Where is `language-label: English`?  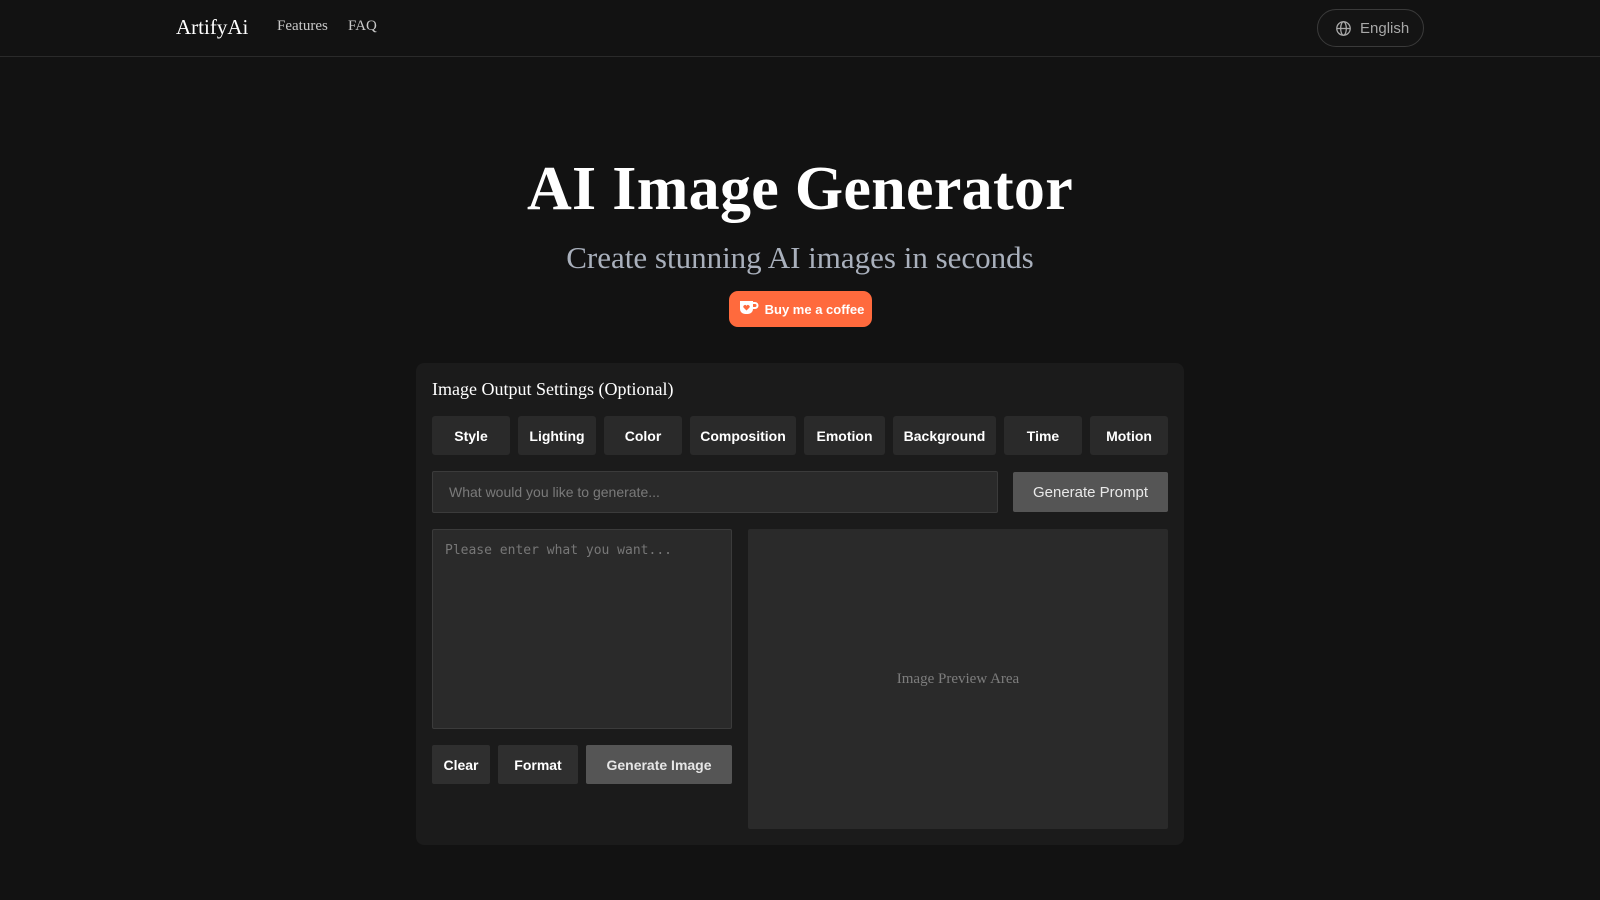 language-label: English is located at coordinates (1385, 28).